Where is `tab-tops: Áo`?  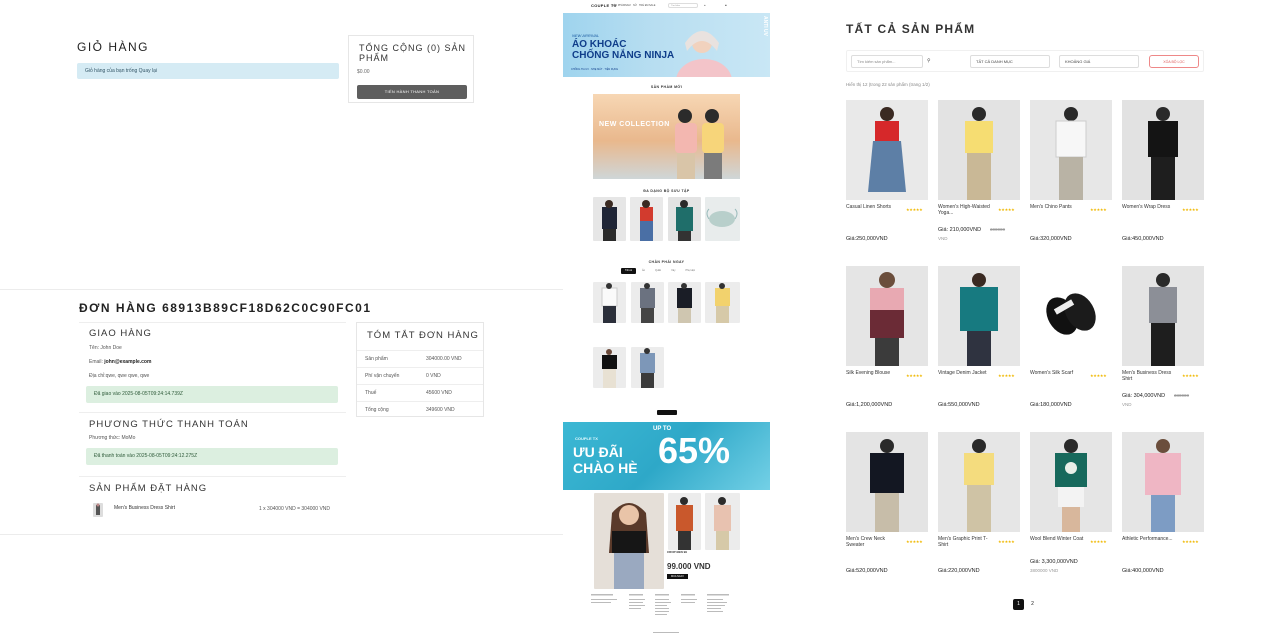
tab-tops: Áo is located at coordinates (643, 271).